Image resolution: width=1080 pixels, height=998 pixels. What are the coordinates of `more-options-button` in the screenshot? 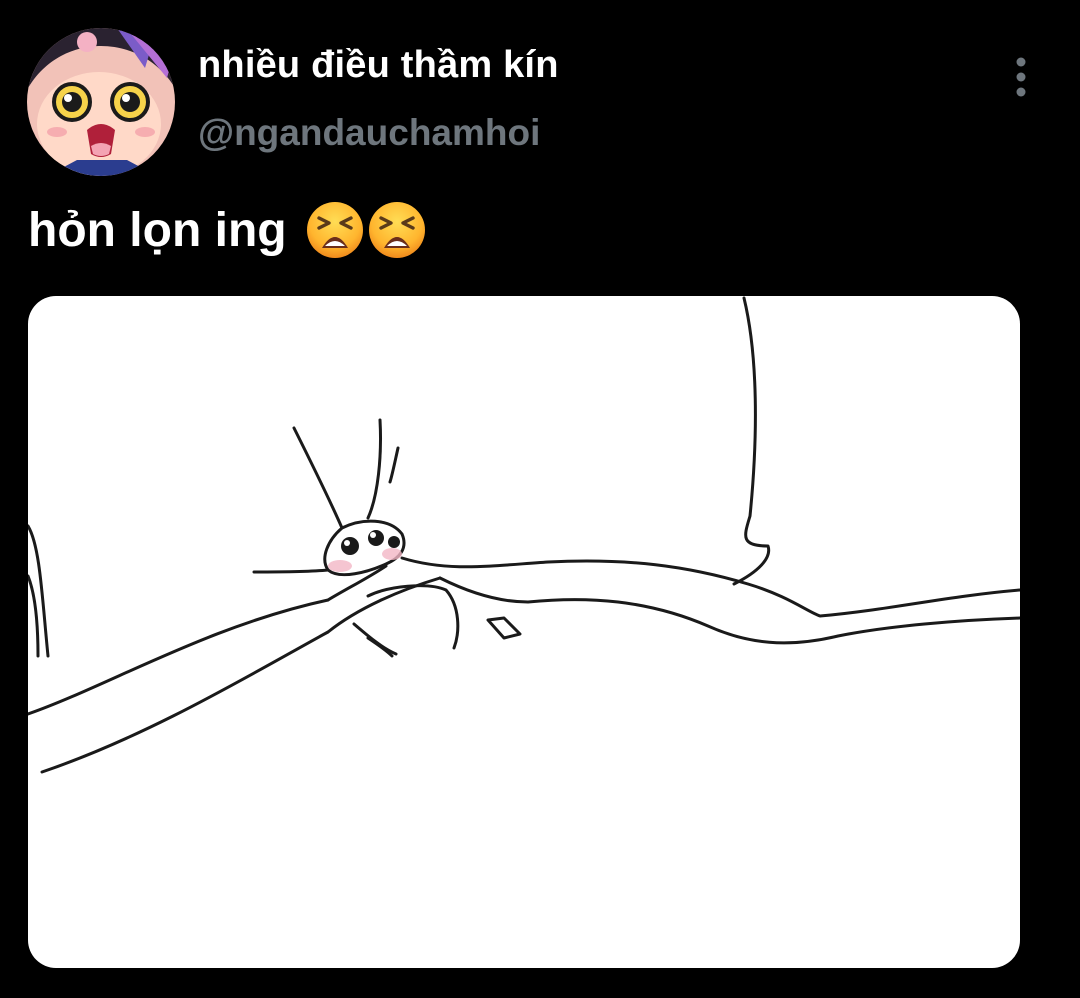 It's located at (1021, 77).